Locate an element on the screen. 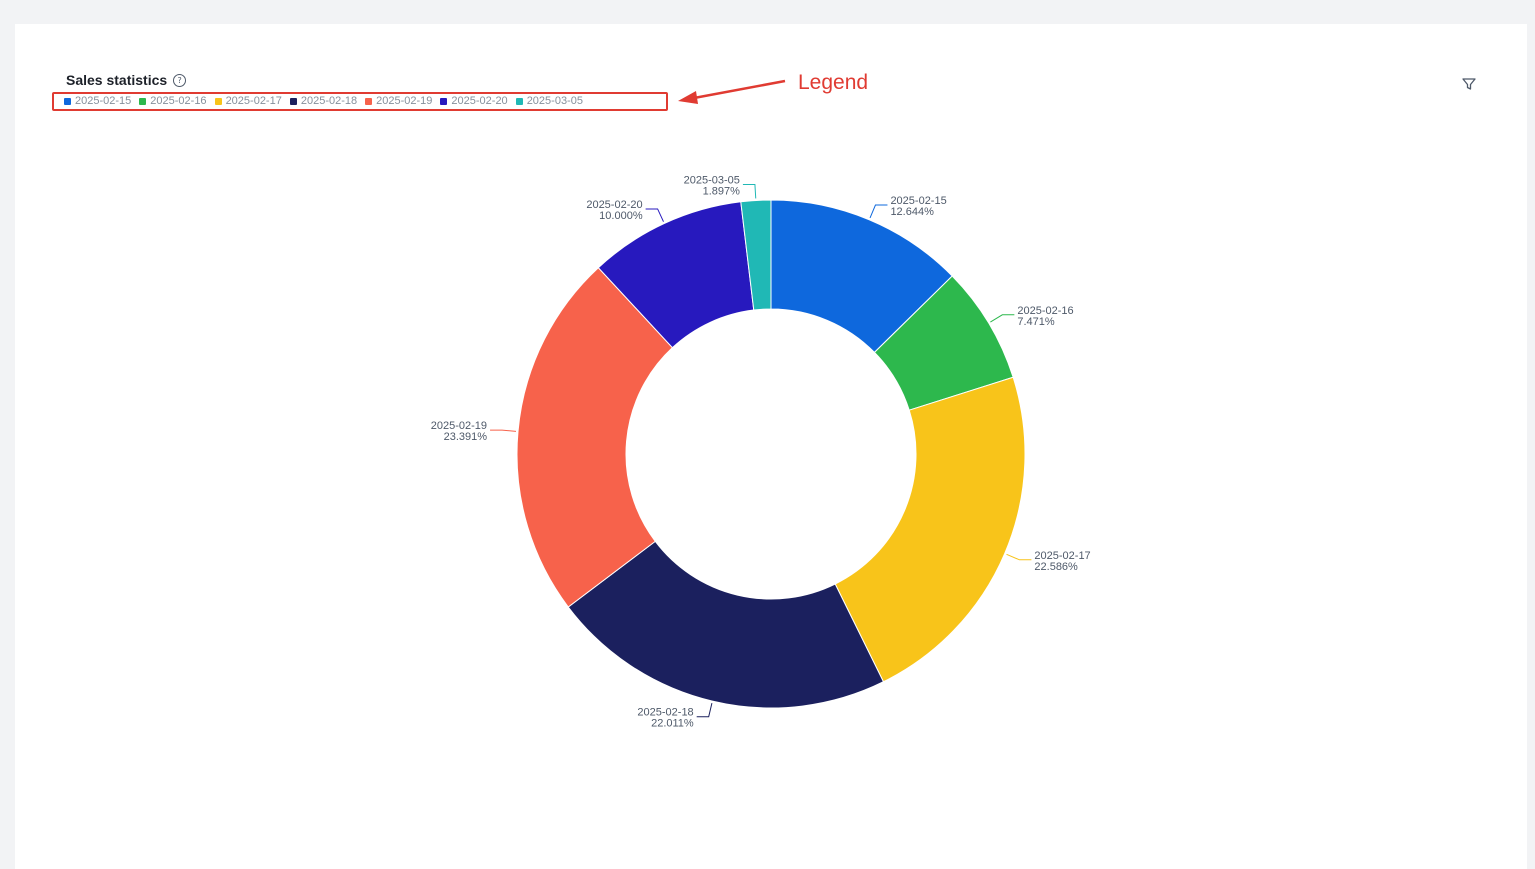  slice-label-percent: 23.391% is located at coordinates (466, 437).